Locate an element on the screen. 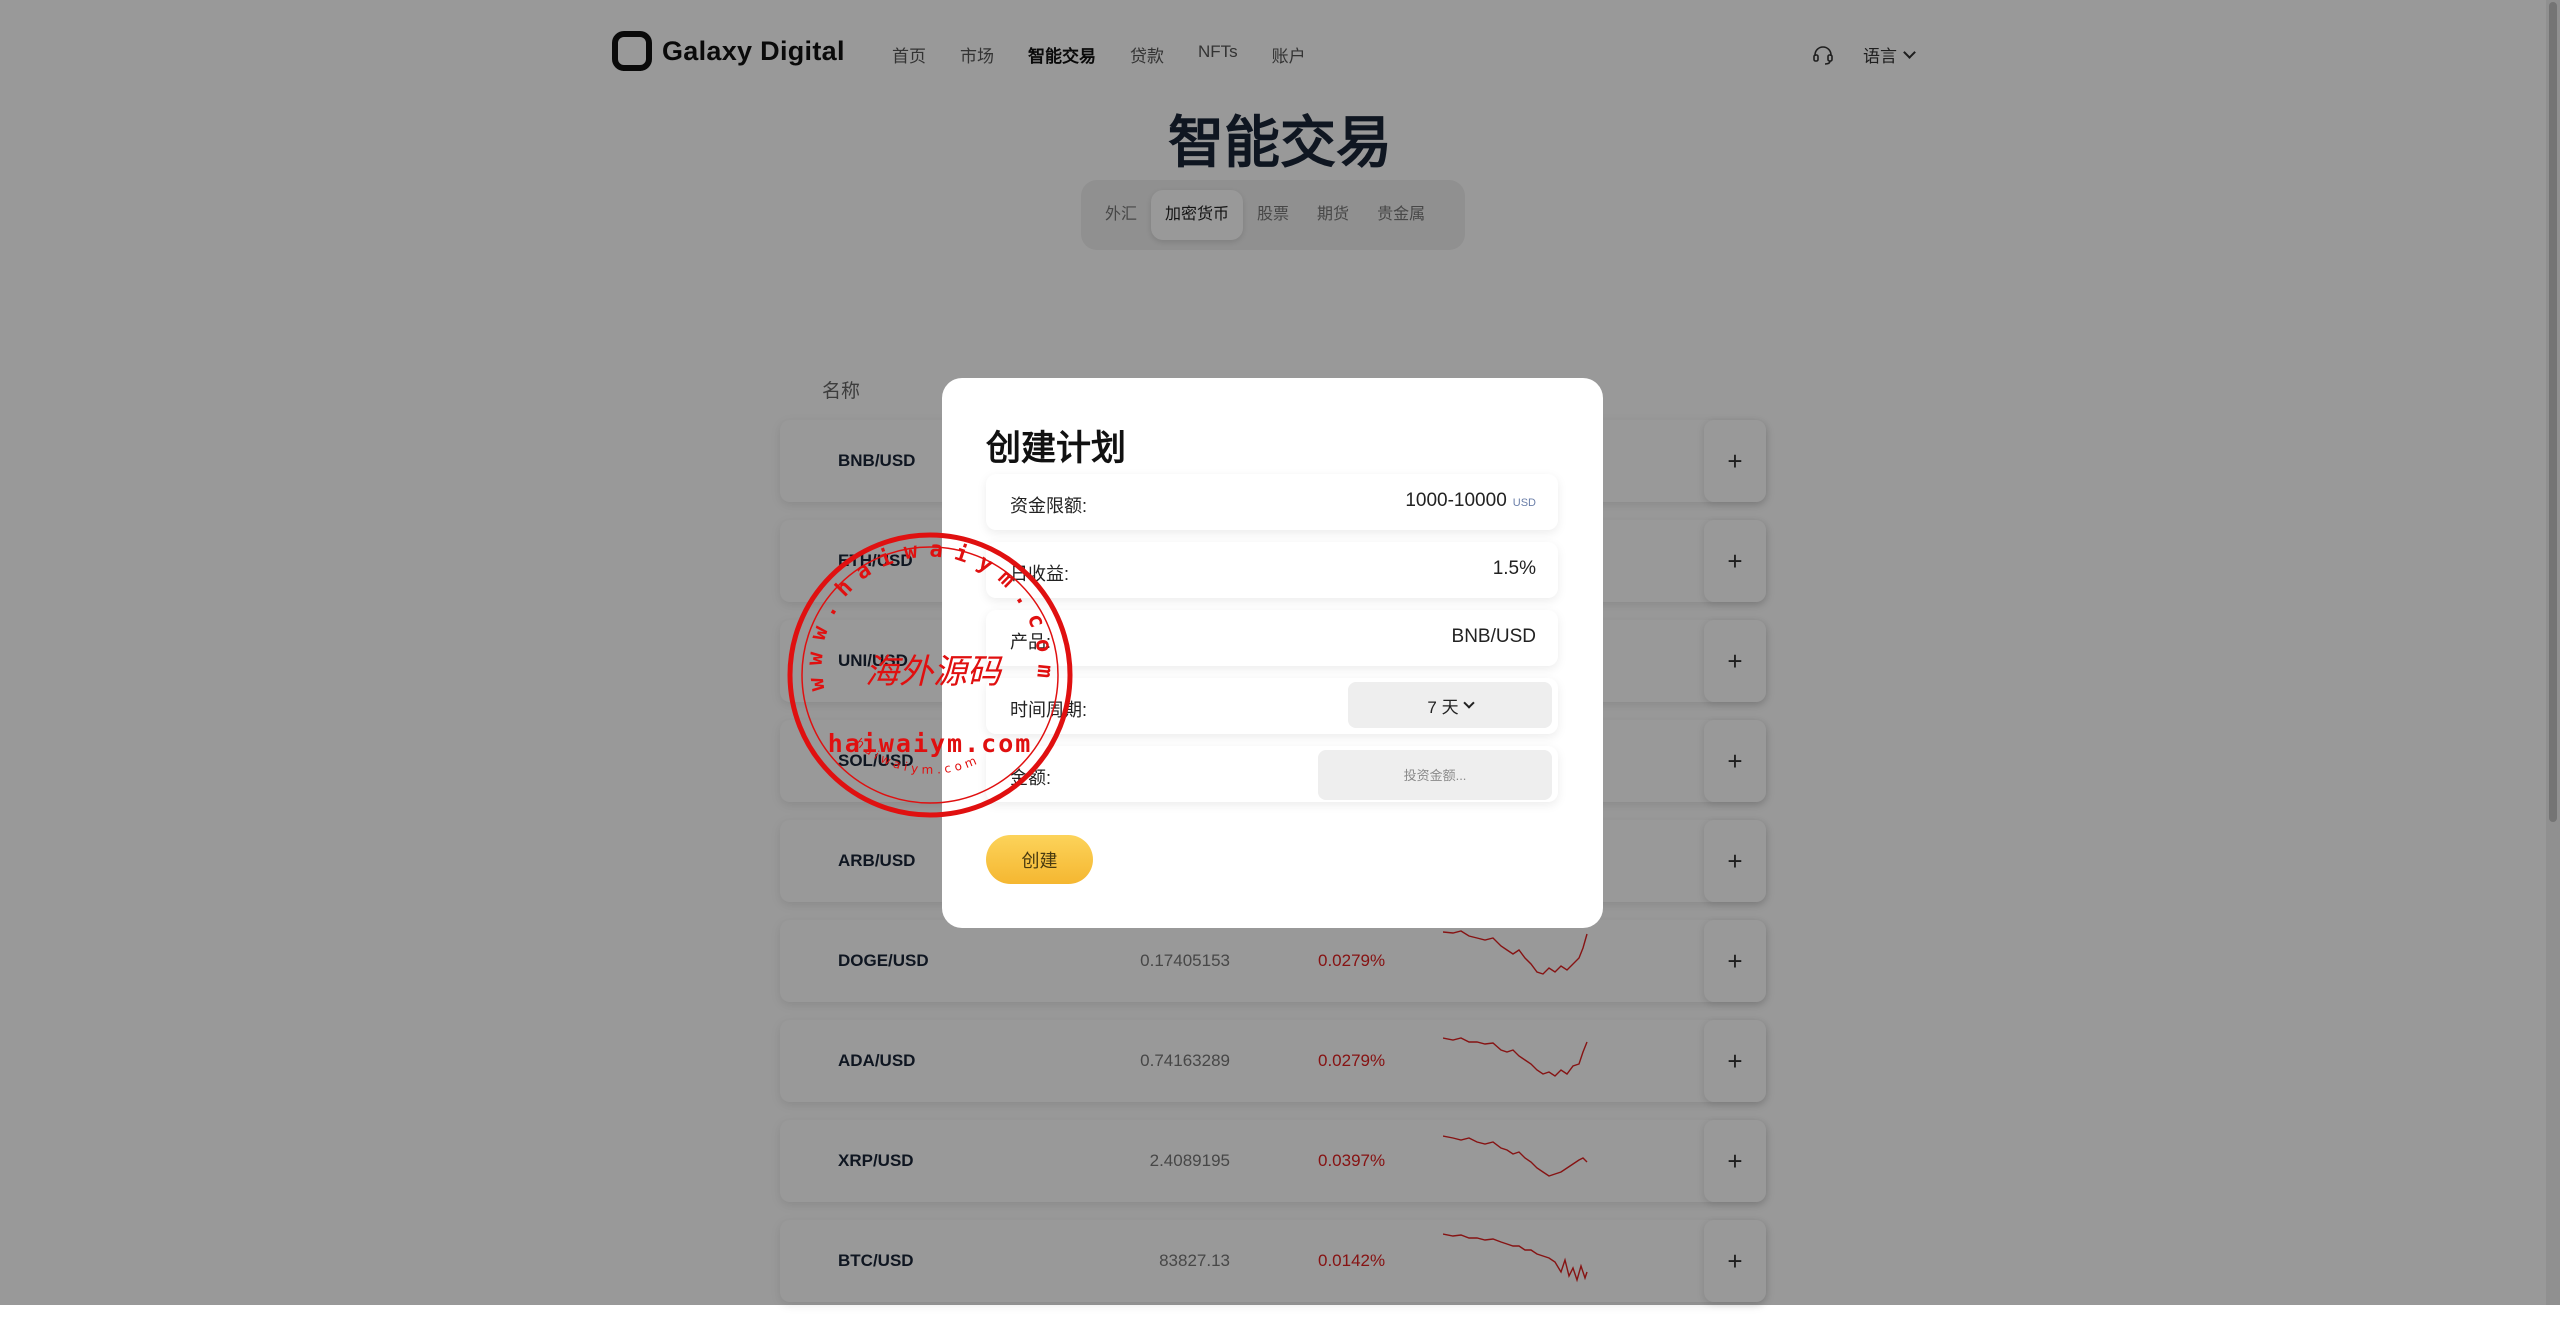  fund-limit-amount: 1000-10000 is located at coordinates (1456, 500).